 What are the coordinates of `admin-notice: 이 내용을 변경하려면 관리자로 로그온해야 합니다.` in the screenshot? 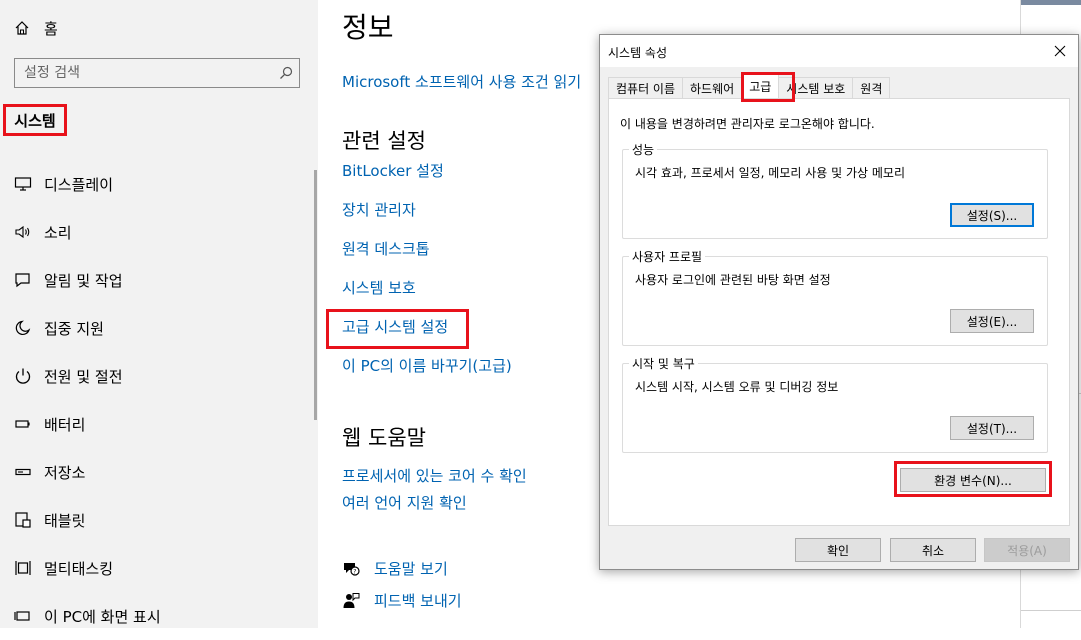 It's located at (747, 124).